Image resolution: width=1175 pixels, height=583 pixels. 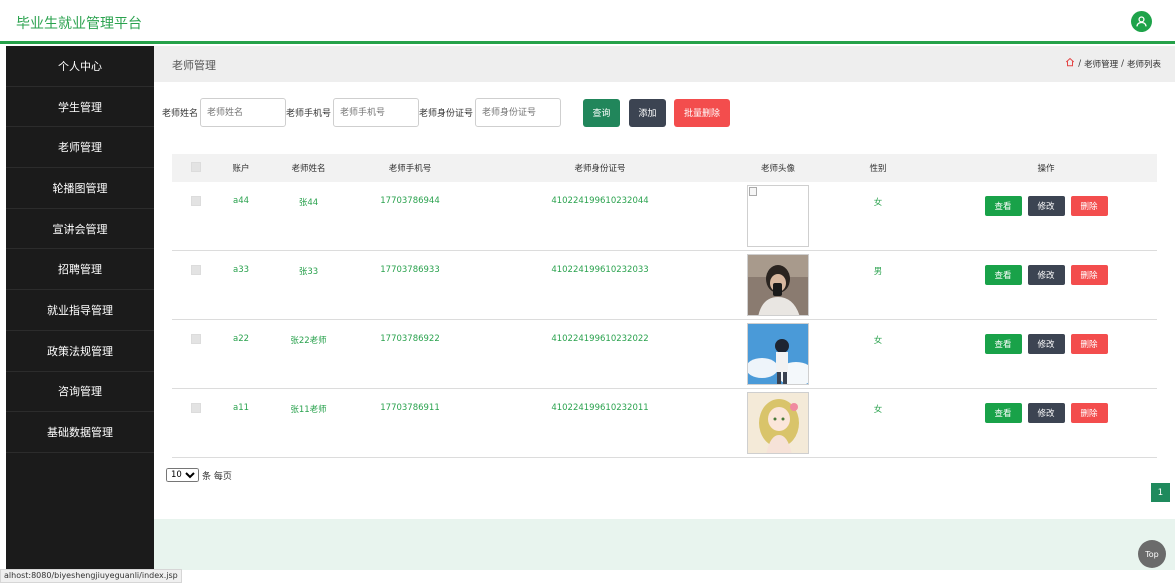 I want to click on user-icon, so click(x=1141, y=21).